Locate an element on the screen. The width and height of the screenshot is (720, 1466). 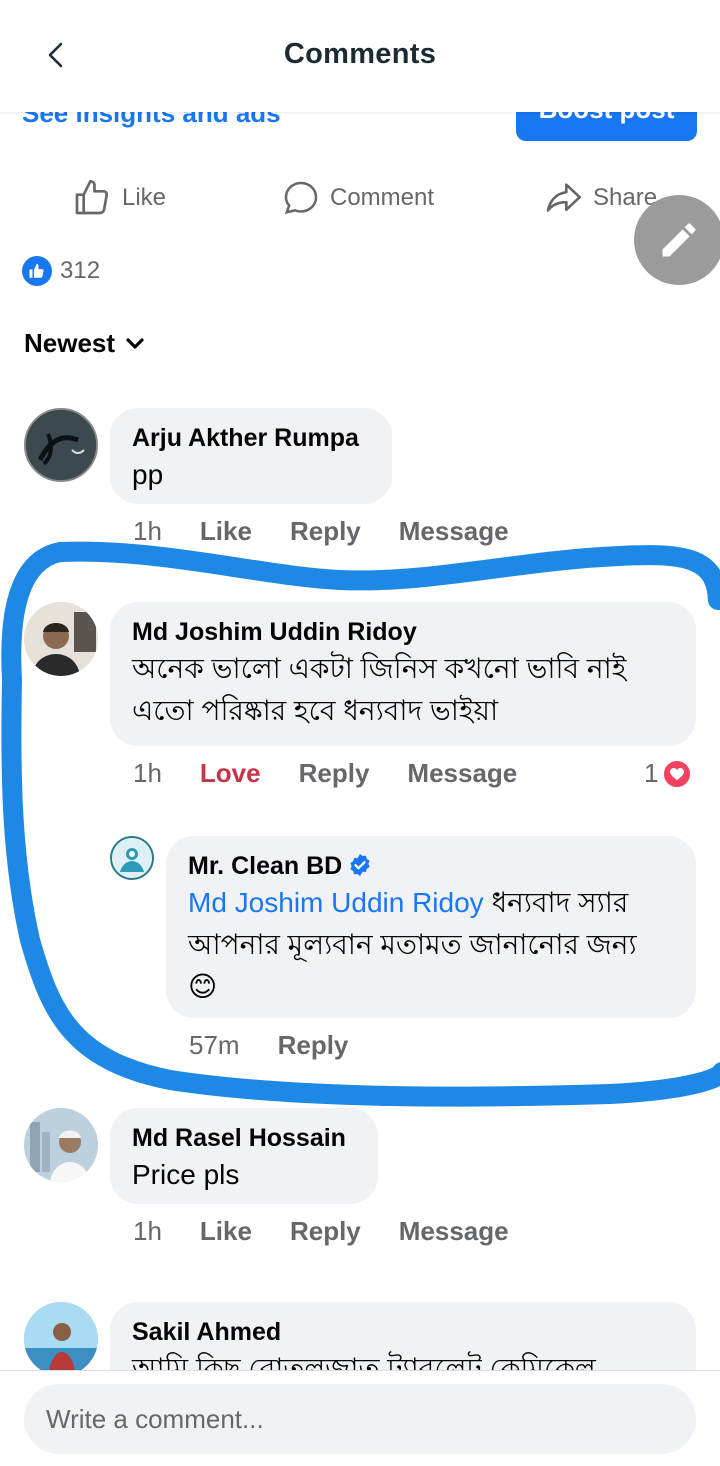
love-link: Love is located at coordinates (230, 773).